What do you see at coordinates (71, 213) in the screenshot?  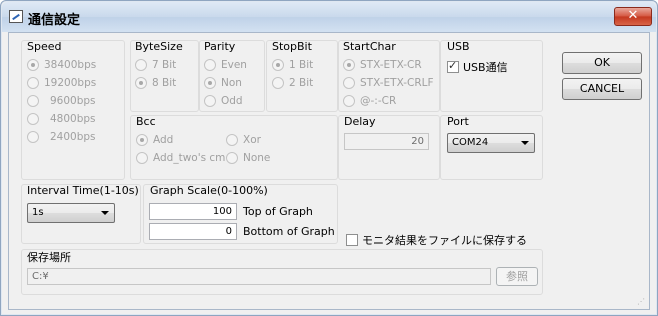 I see `interval-select: 1s` at bounding box center [71, 213].